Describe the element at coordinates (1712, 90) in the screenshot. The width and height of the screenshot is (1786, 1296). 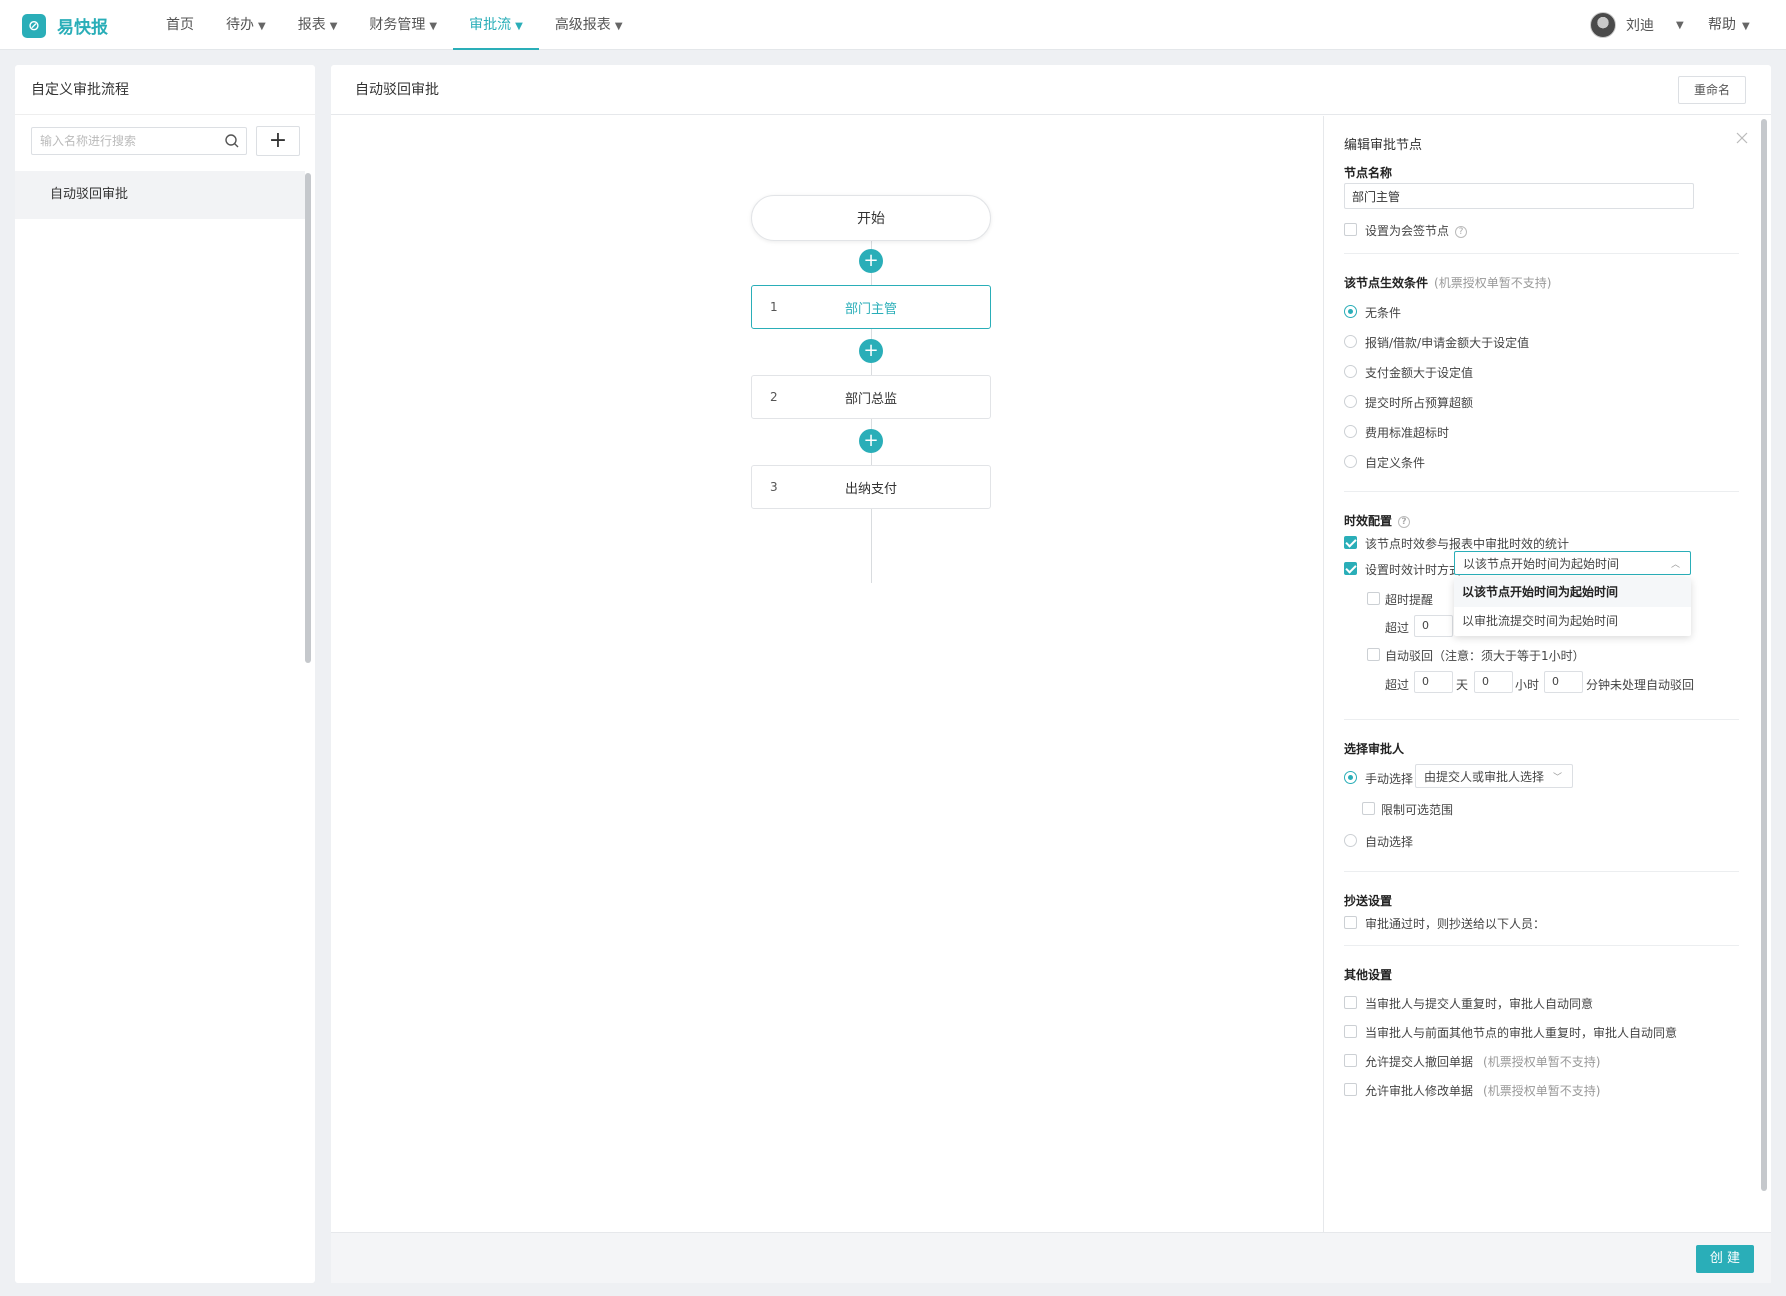
I see `rename-button: 重命名` at that location.